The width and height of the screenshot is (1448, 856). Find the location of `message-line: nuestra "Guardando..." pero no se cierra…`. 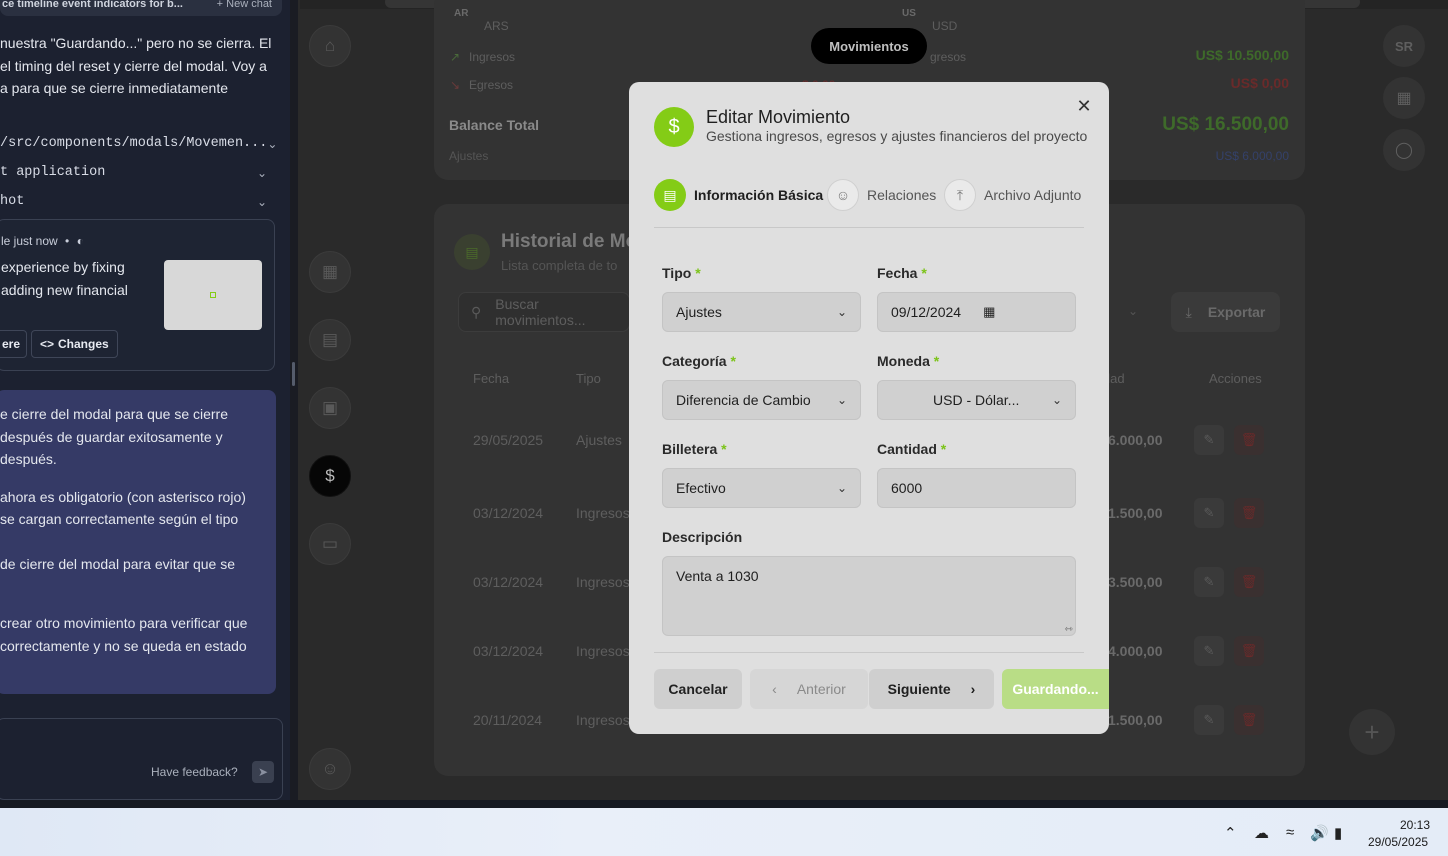

message-line: nuestra "Guardando..." pero no se cierra… is located at coordinates (136, 43).